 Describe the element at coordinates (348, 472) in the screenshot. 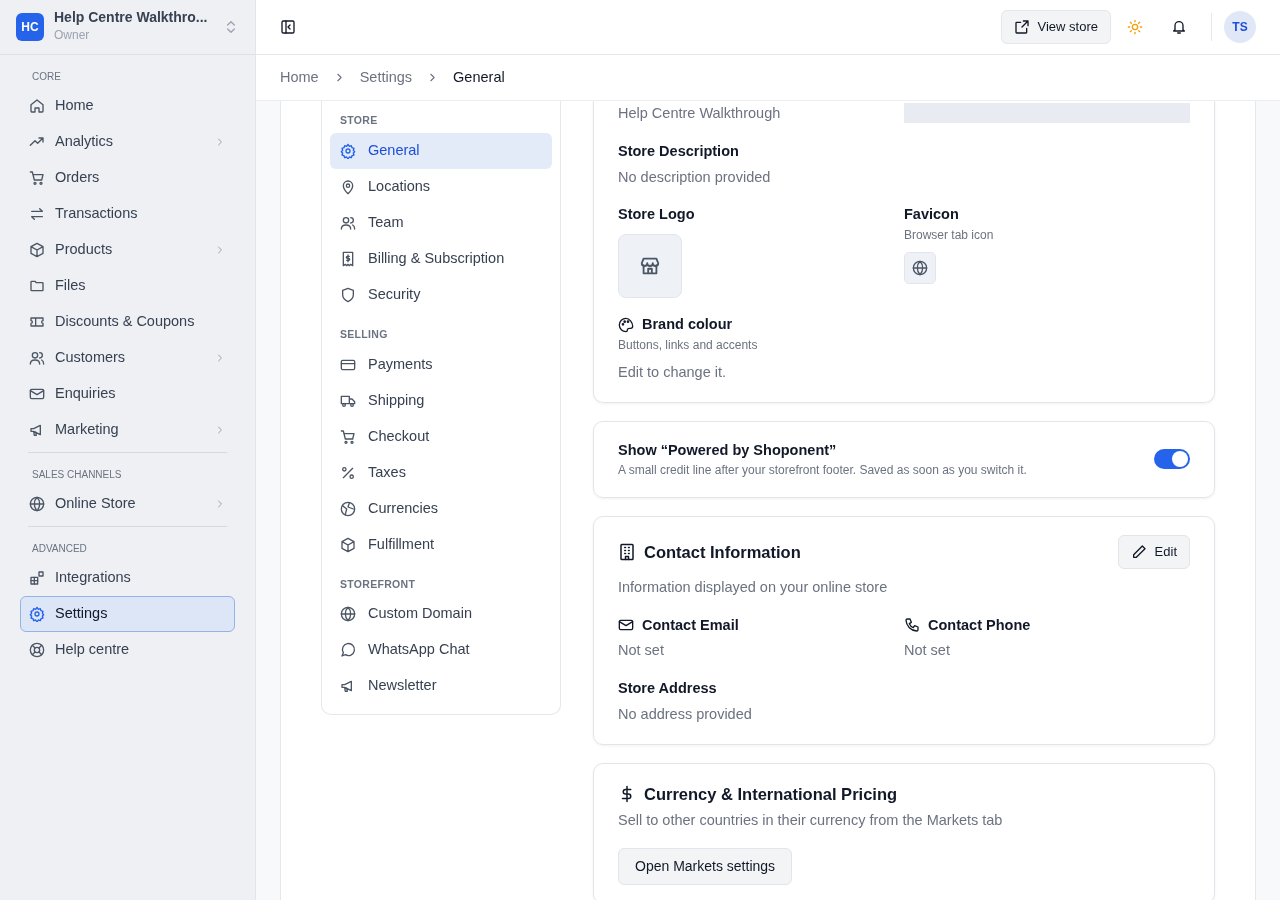

I see `percent-icon` at that location.